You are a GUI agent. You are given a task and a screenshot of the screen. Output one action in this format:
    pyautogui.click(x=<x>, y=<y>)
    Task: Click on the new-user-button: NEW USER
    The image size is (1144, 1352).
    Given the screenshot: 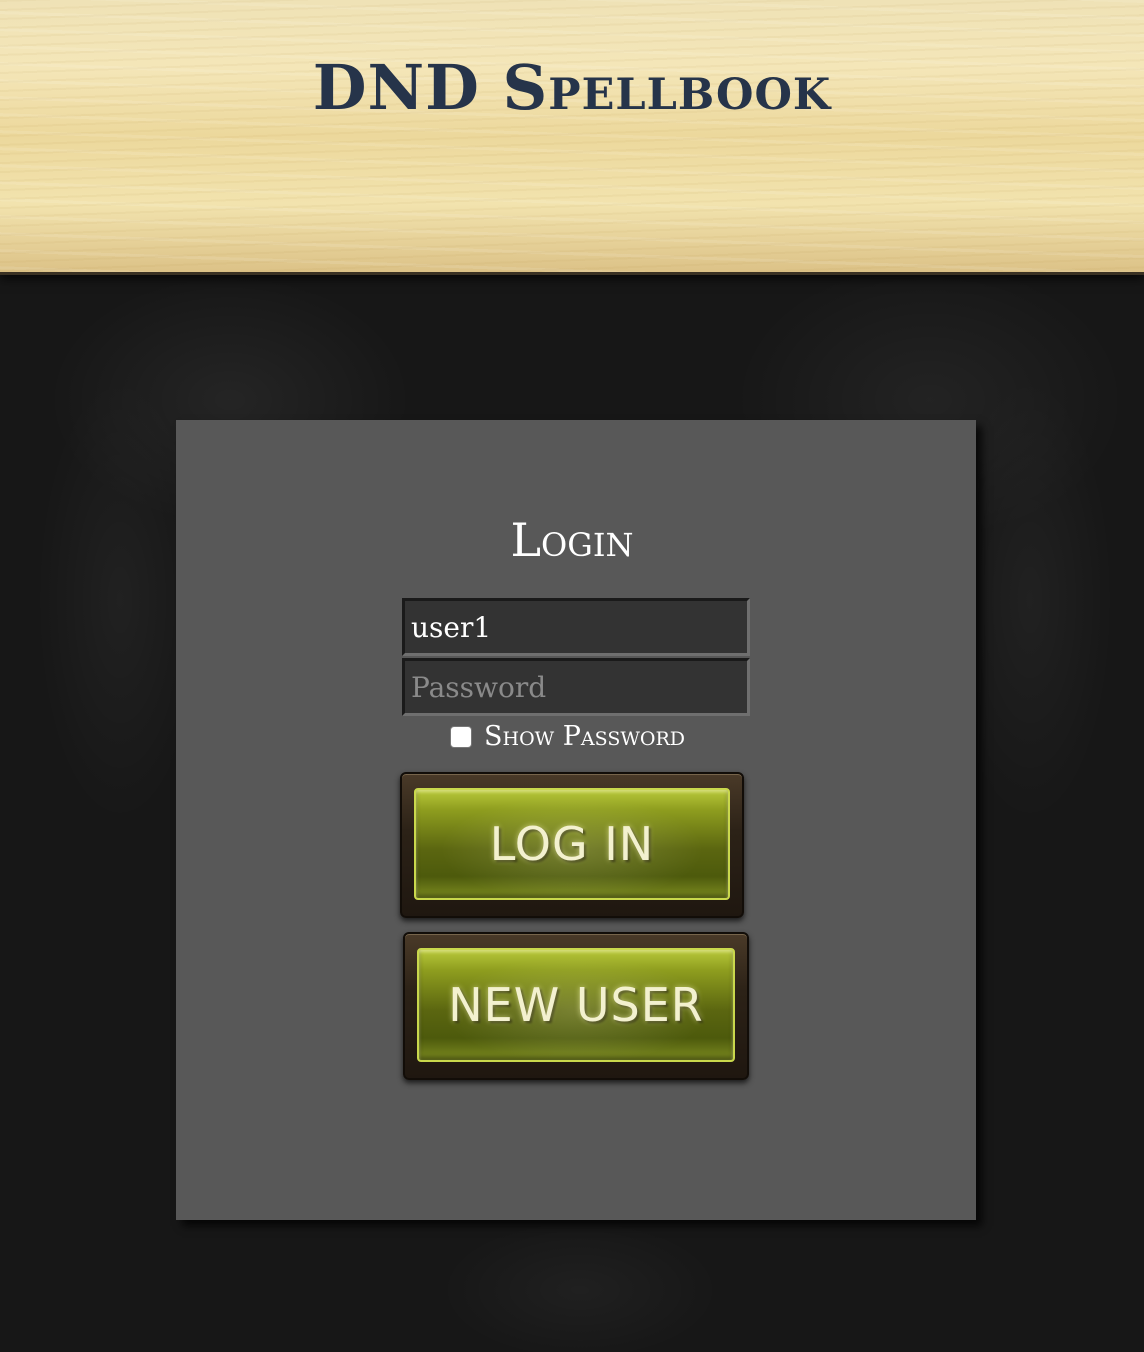 What is the action you would take?
    pyautogui.click(x=576, y=1006)
    